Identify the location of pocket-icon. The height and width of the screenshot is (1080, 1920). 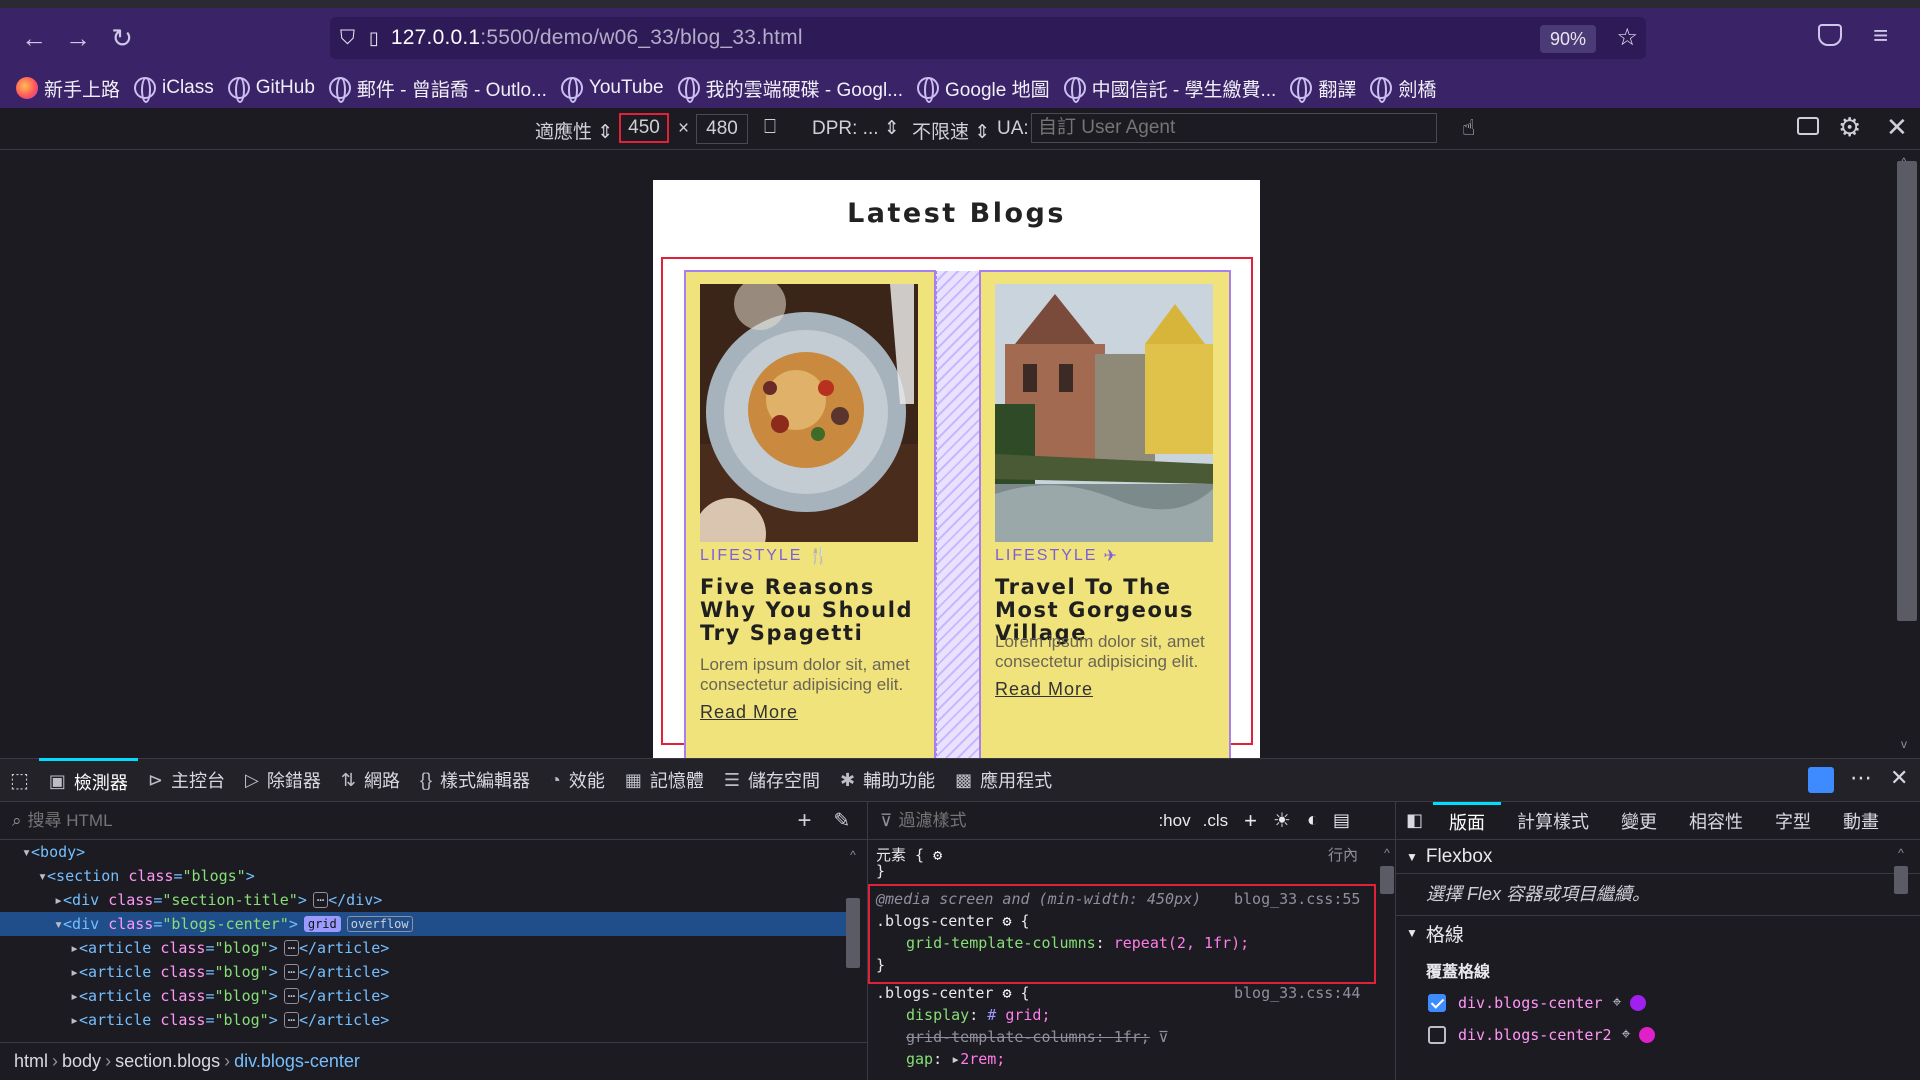
(1830, 35).